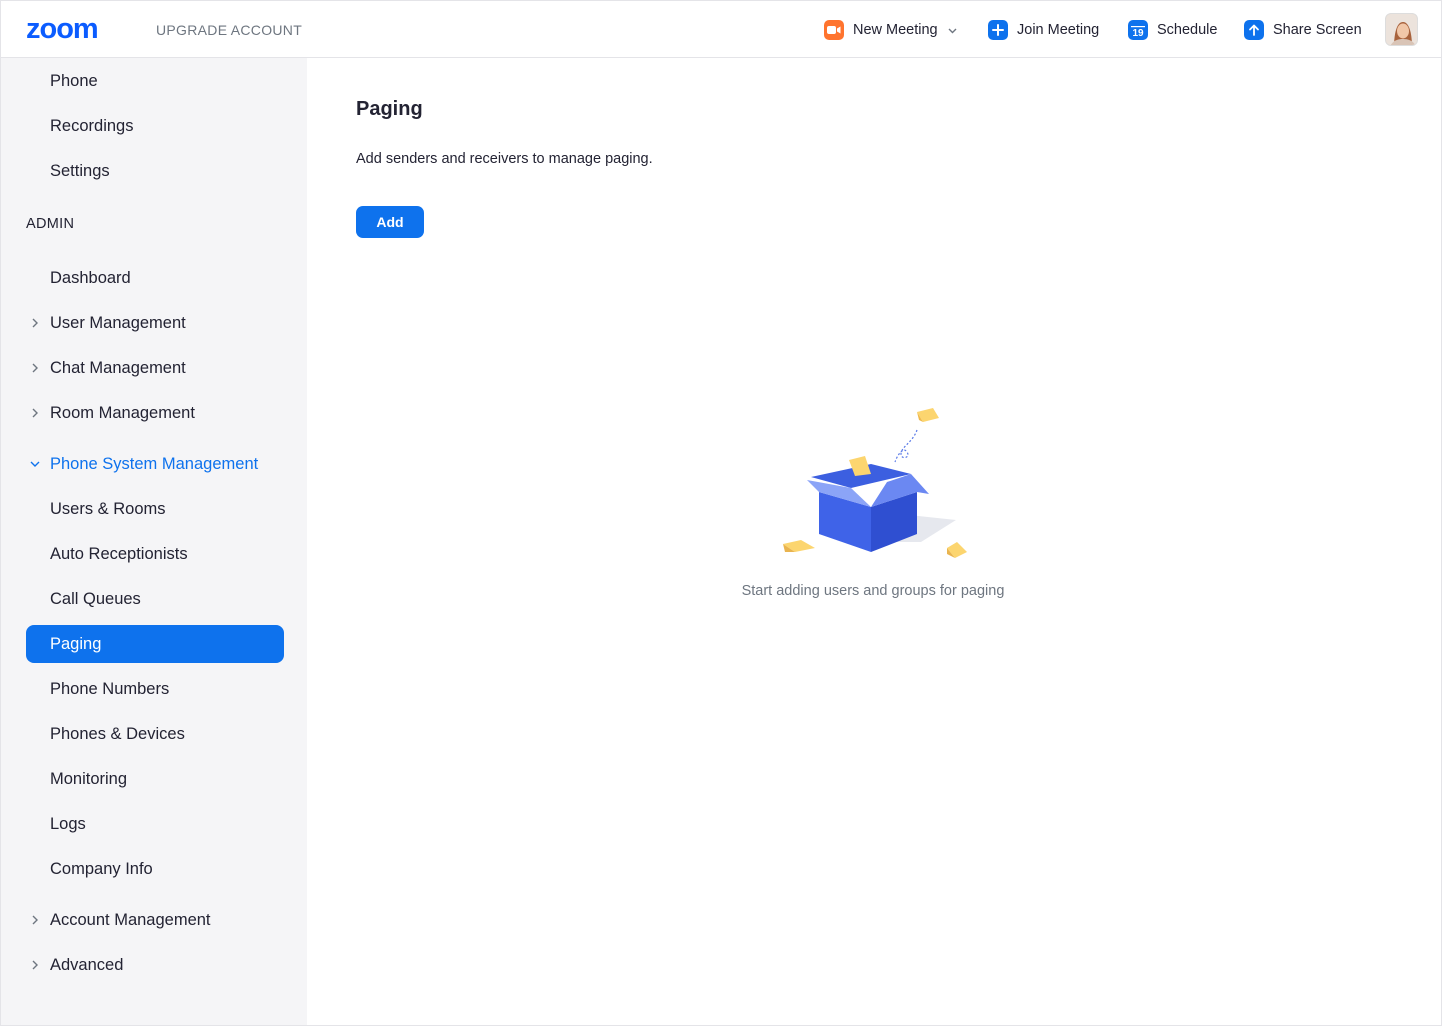 The width and height of the screenshot is (1442, 1026). I want to click on sidebar-item-label: User Management, so click(118, 322).